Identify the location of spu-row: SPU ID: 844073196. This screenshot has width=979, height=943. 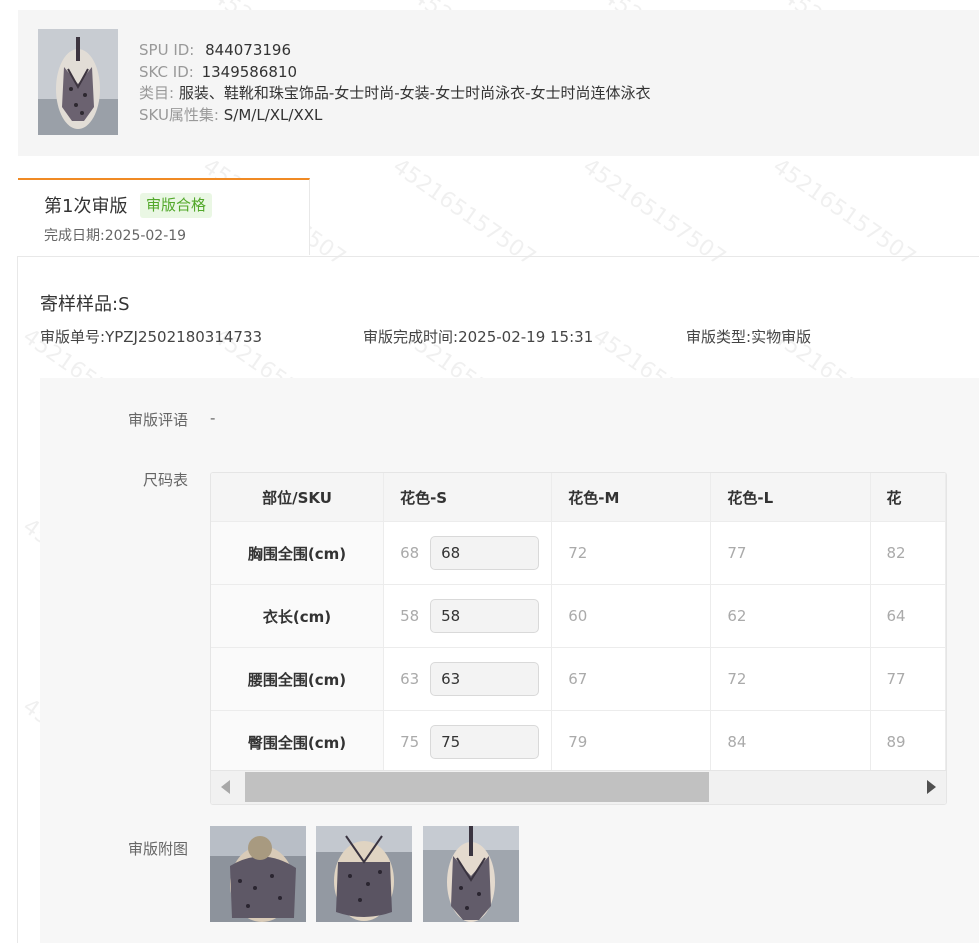
(395, 51).